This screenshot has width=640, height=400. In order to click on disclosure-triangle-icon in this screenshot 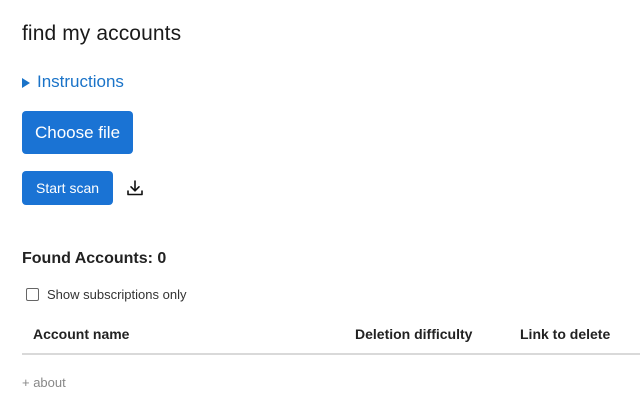, I will do `click(26, 82)`.